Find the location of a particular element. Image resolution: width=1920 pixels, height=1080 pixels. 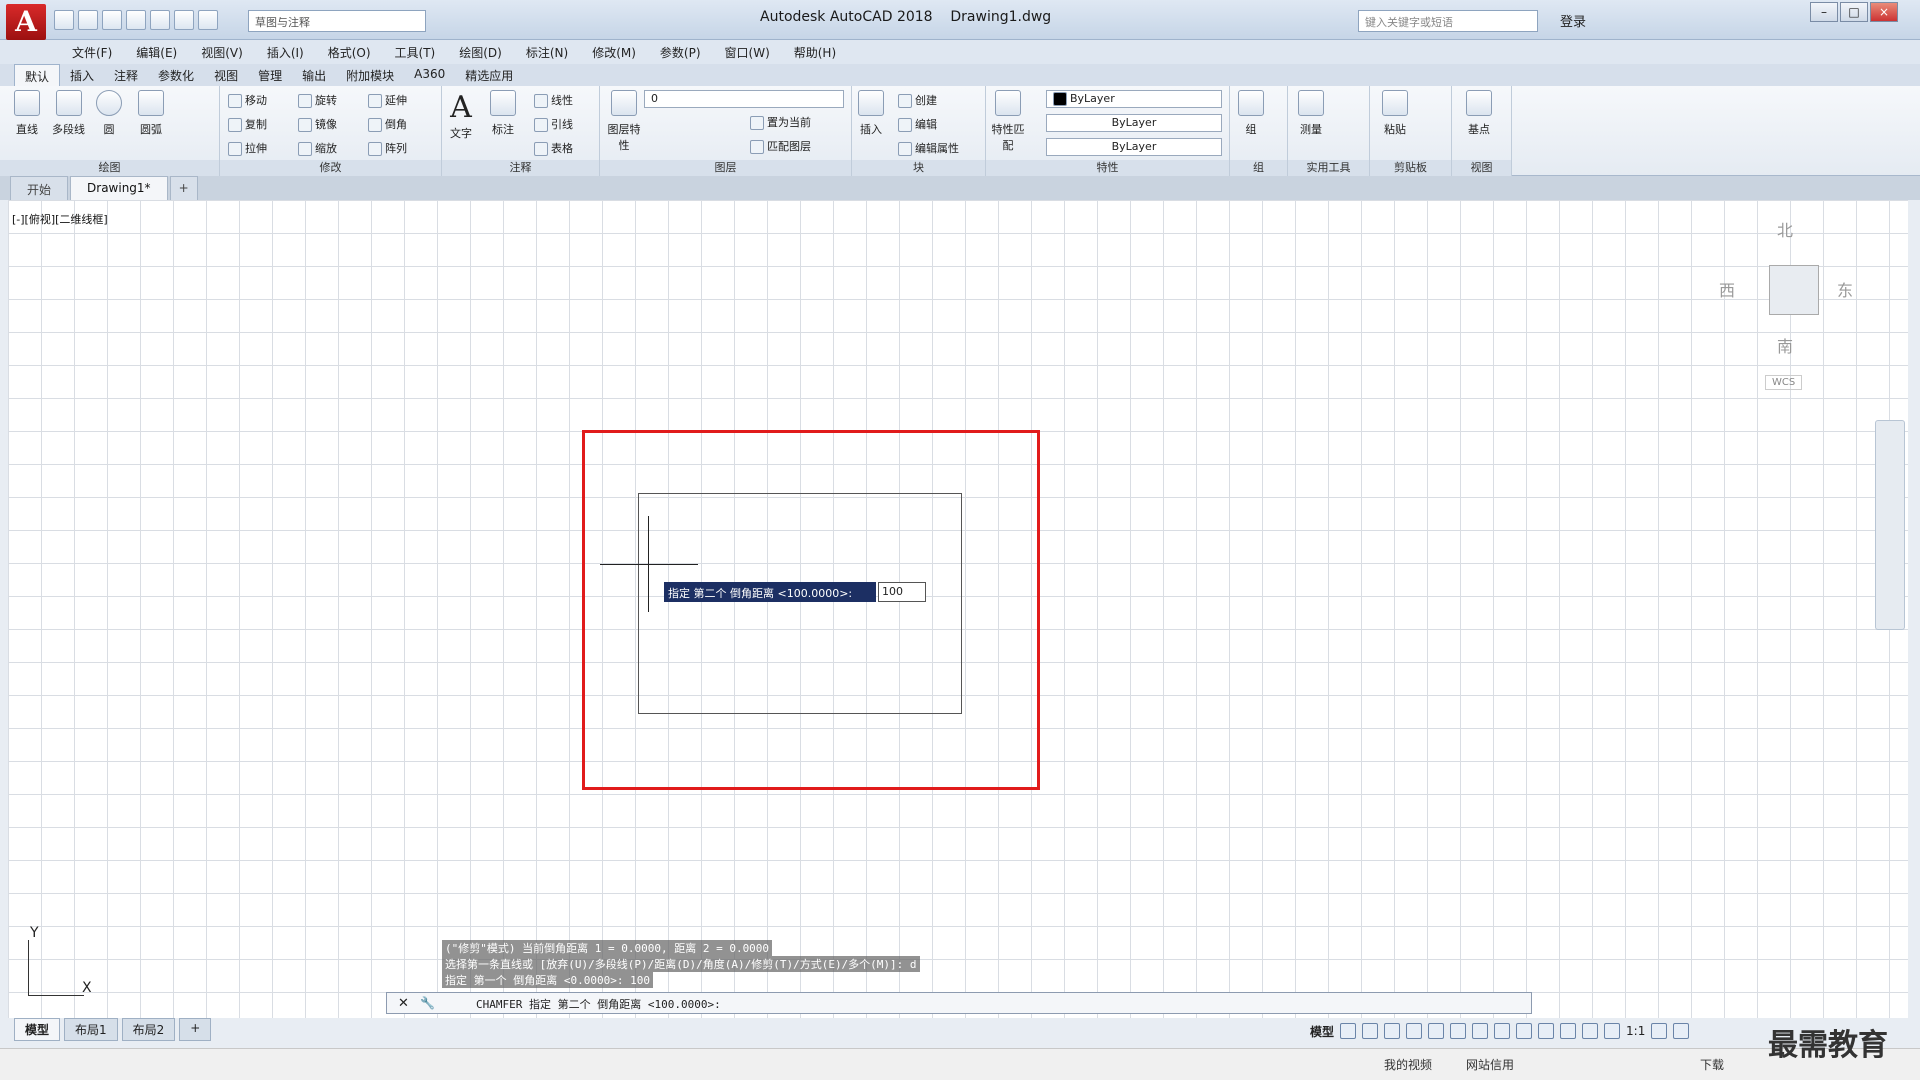

wcs-dropdown: WCS is located at coordinates (1784, 382).